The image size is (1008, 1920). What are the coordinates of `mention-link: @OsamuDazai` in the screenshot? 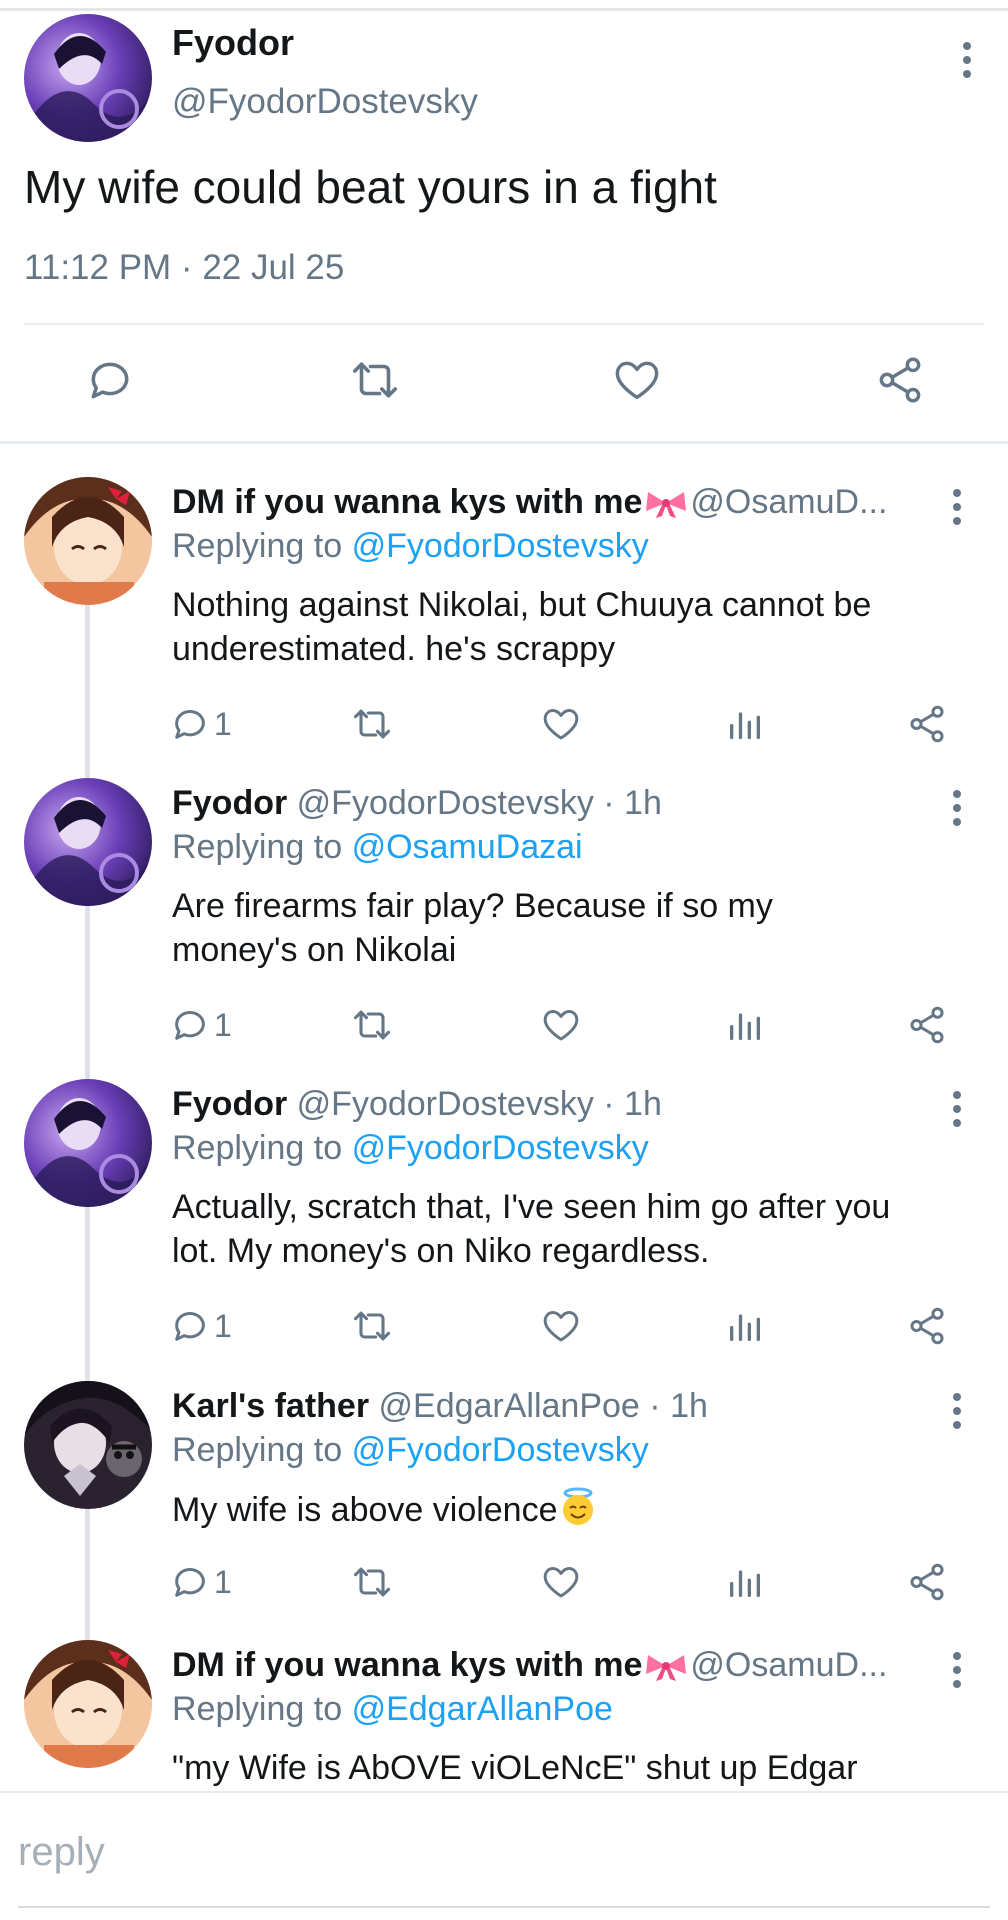 It's located at (467, 847).